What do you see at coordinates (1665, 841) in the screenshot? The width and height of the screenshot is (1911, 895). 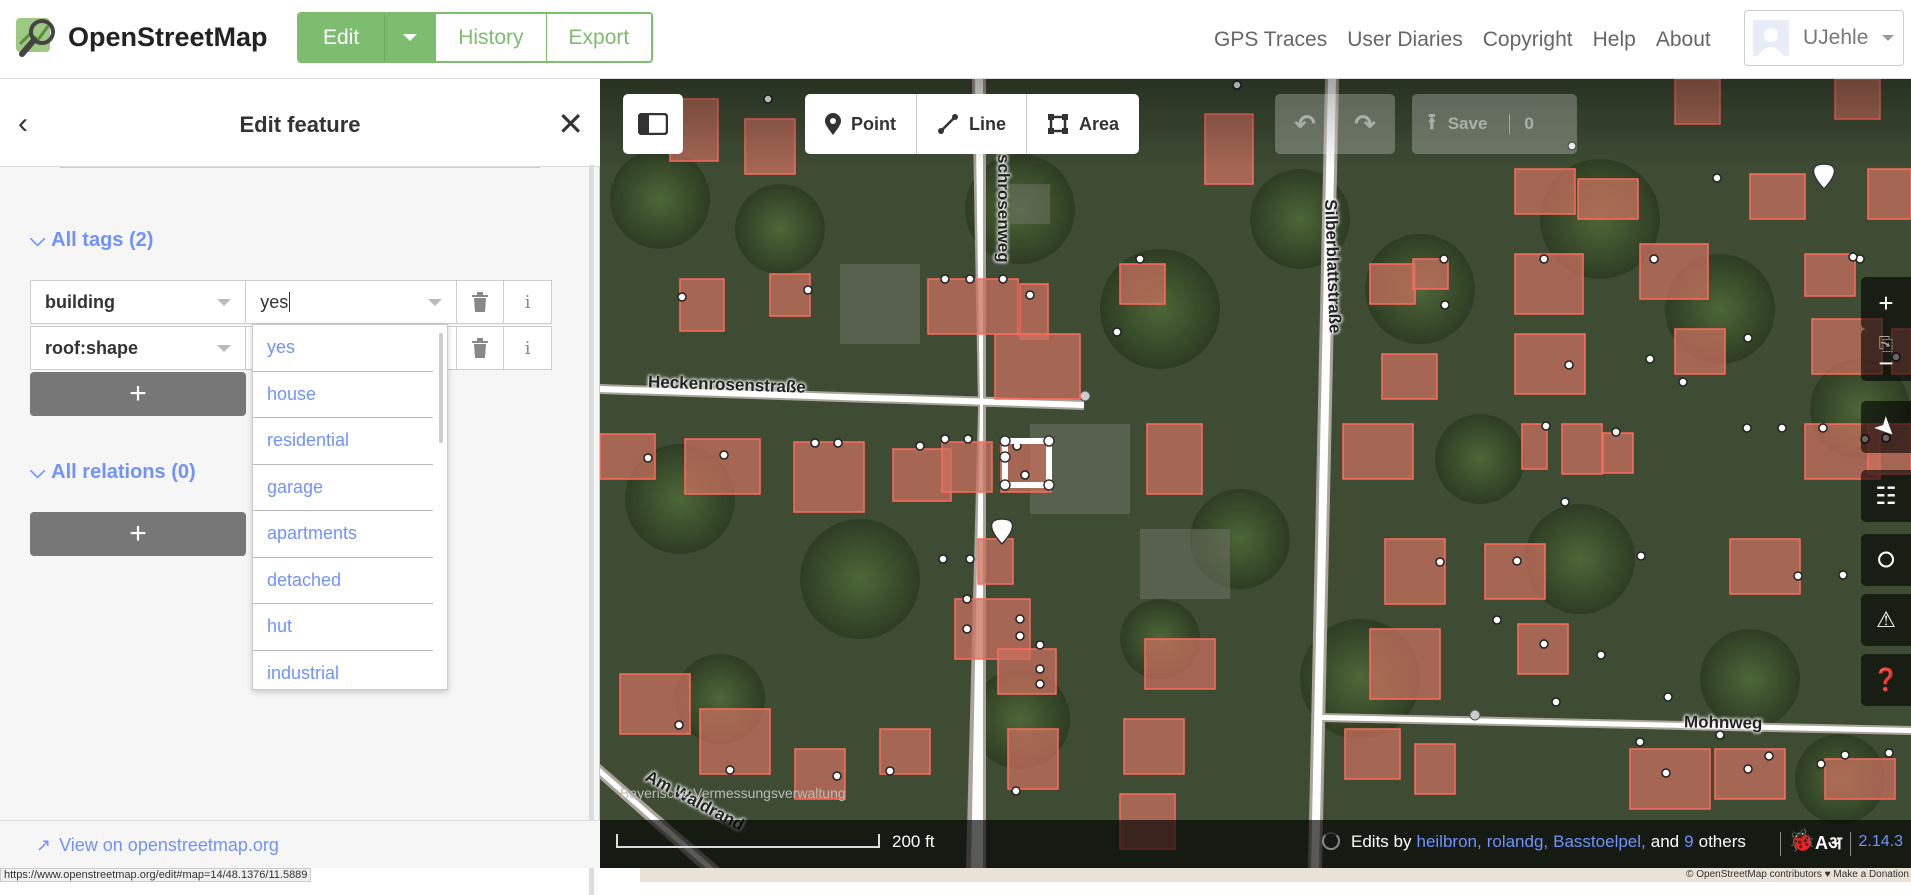 I see `attribution-and: and` at bounding box center [1665, 841].